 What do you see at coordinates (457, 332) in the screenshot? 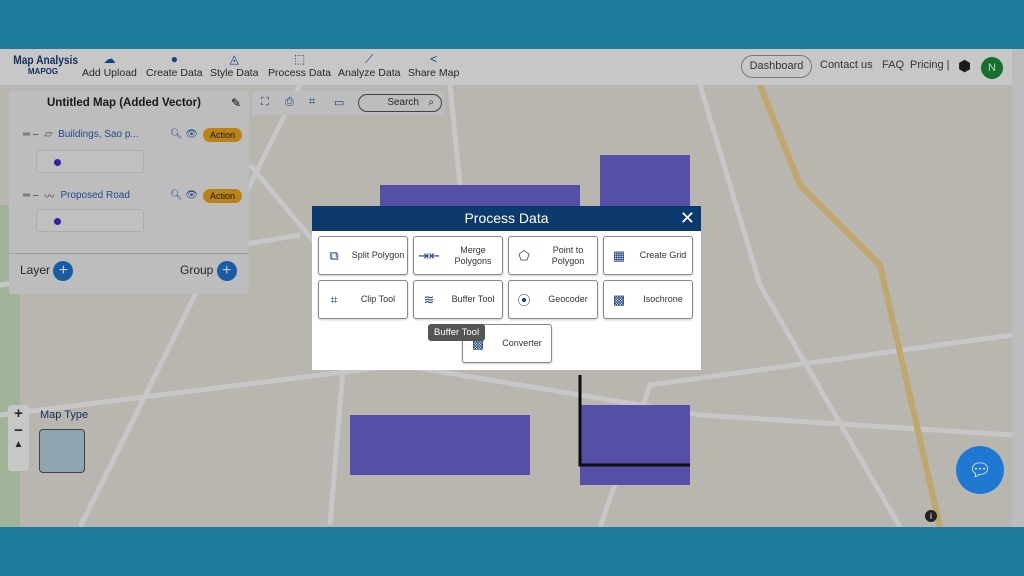
I see `tooltip: Buffer Tool` at bounding box center [457, 332].